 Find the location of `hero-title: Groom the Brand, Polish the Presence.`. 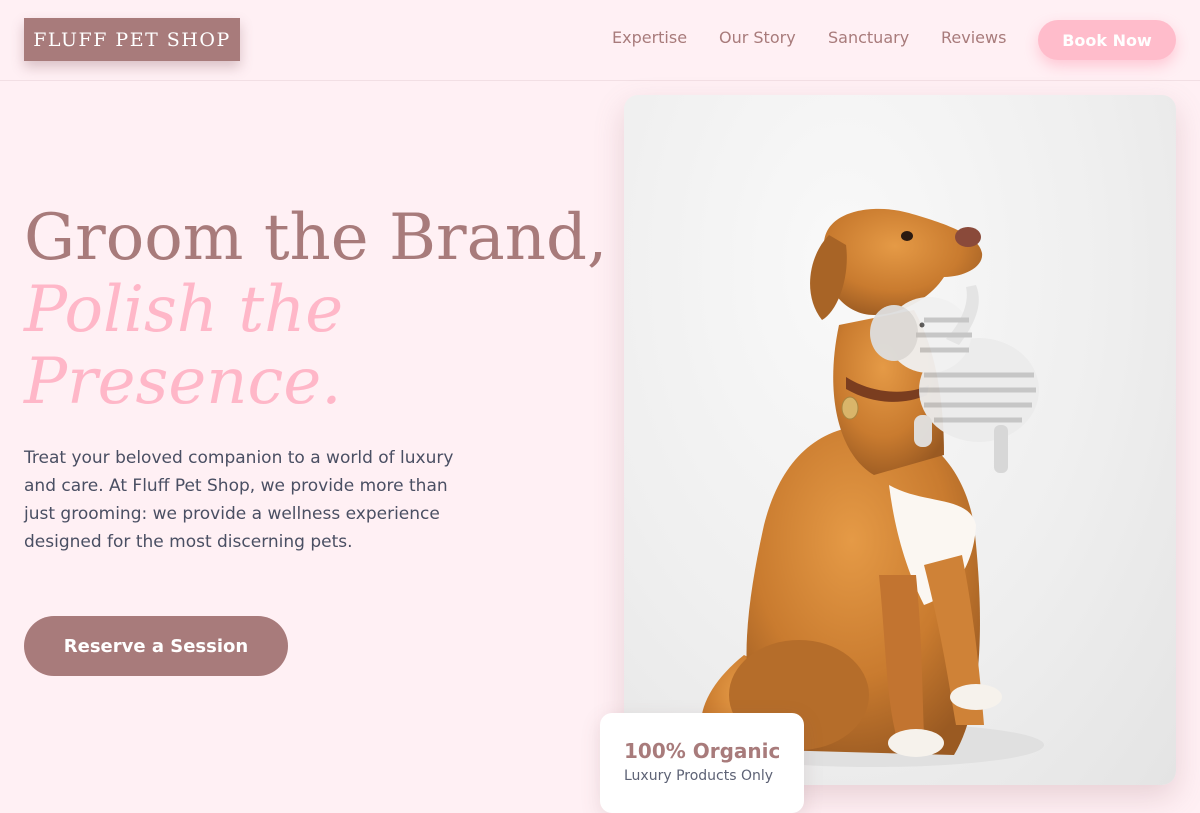

hero-title: Groom the Brand, Polish the Presence. is located at coordinates (315, 310).